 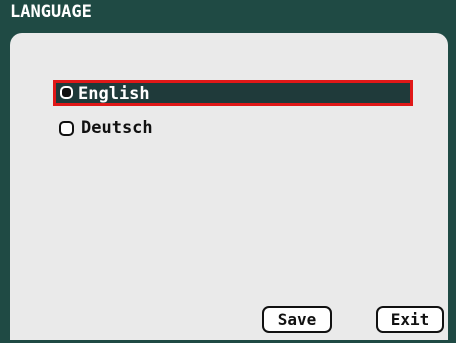 I want to click on language-option-label: Deutsch, so click(x=117, y=128).